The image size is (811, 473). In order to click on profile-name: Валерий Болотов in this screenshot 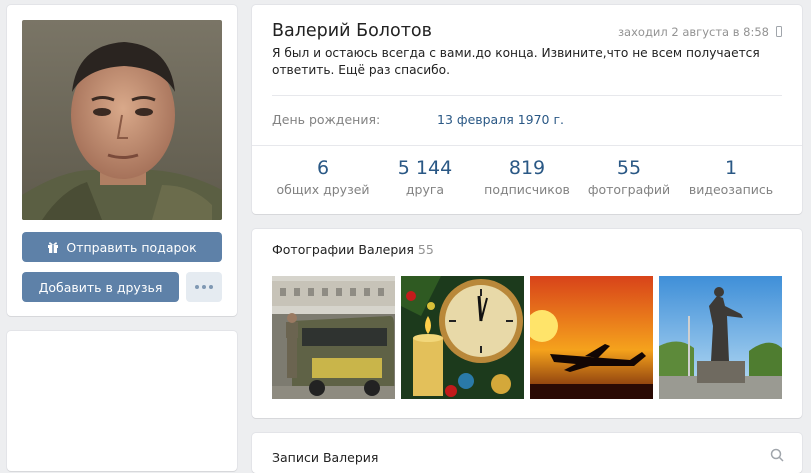, I will do `click(352, 31)`.